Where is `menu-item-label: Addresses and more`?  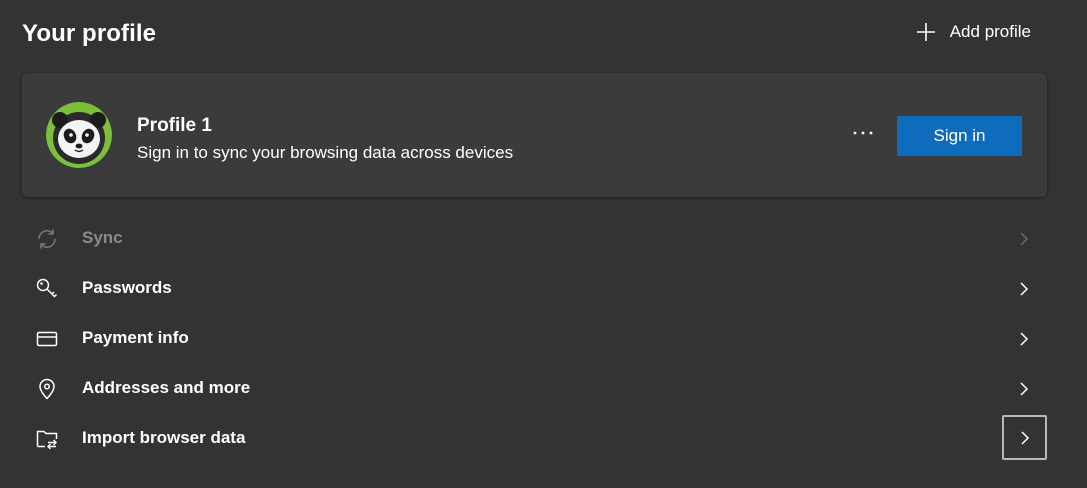 menu-item-label: Addresses and more is located at coordinates (166, 387).